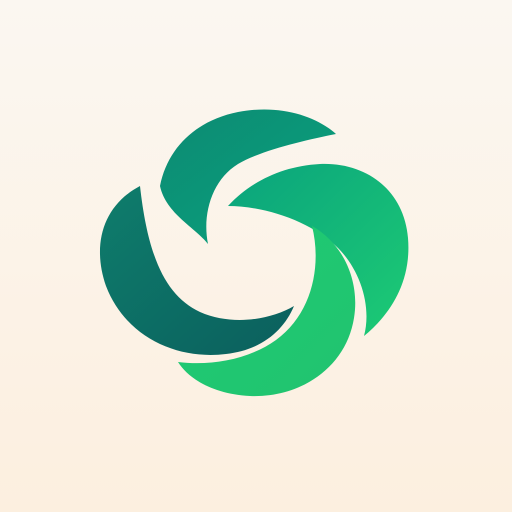  What do you see at coordinates (267, 311) in the screenshot?
I see `bottom-petal` at bounding box center [267, 311].